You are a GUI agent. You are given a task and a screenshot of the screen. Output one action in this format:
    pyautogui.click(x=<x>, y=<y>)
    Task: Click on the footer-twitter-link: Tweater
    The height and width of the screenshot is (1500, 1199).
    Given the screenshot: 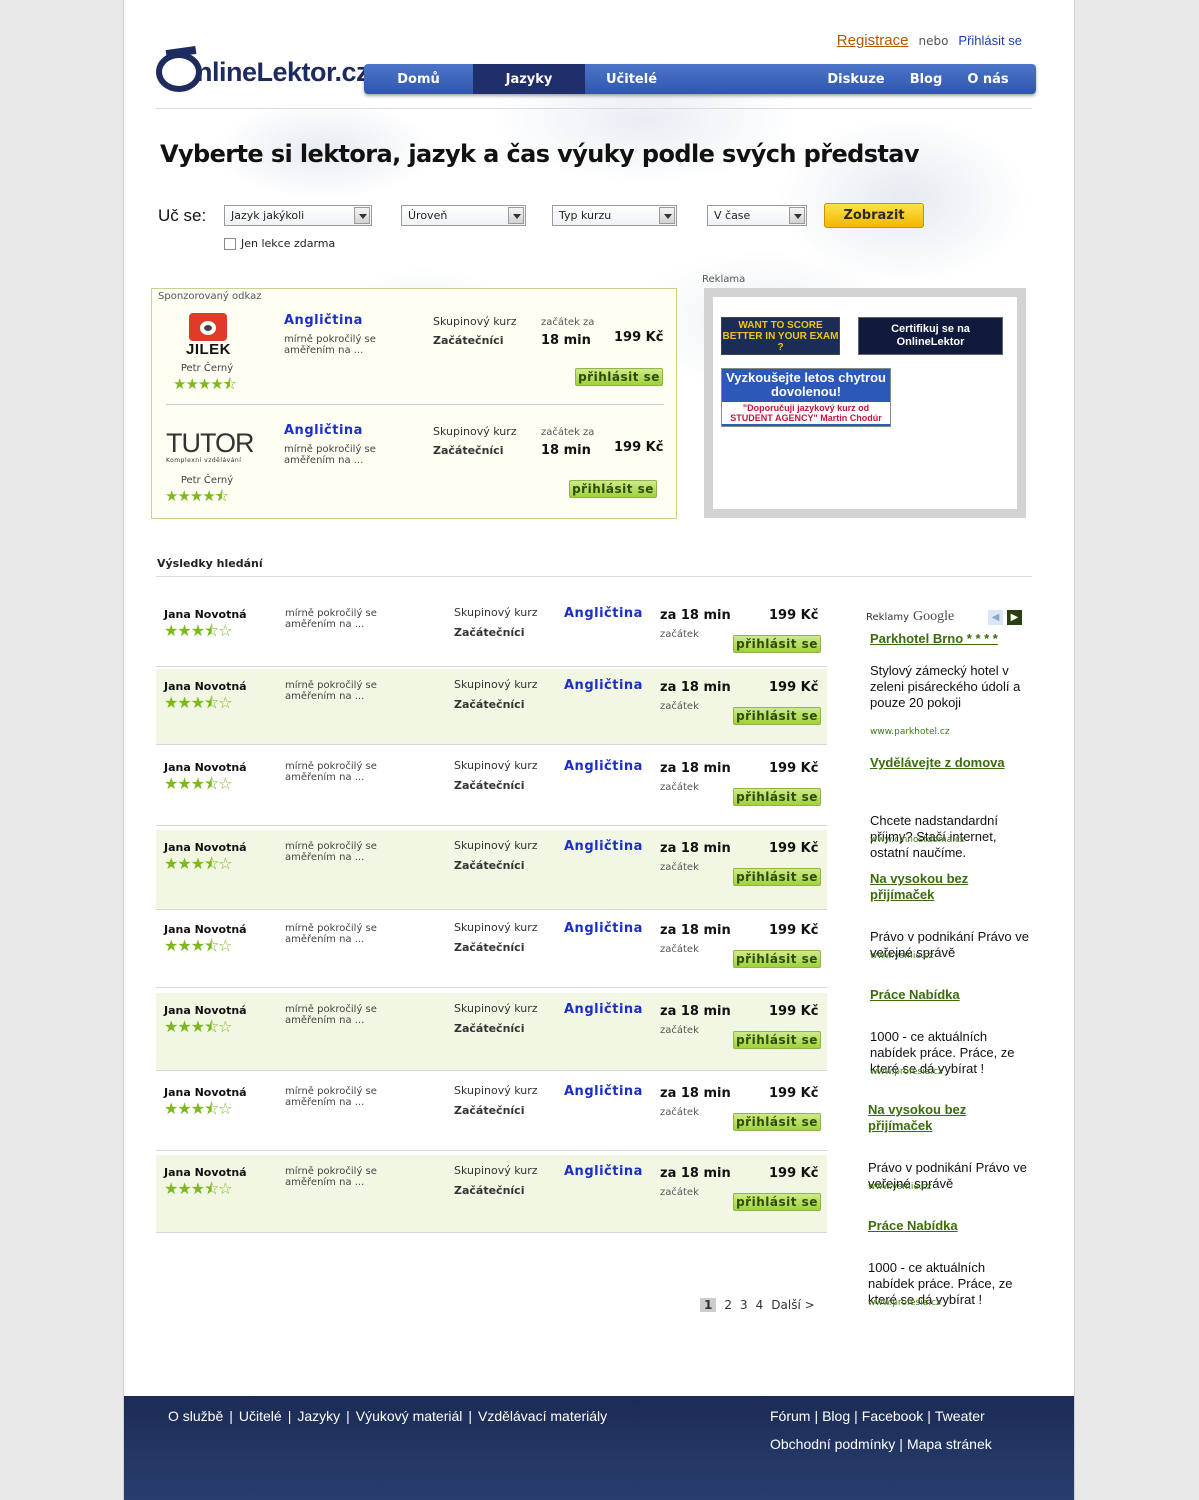 What is the action you would take?
    pyautogui.click(x=960, y=1416)
    